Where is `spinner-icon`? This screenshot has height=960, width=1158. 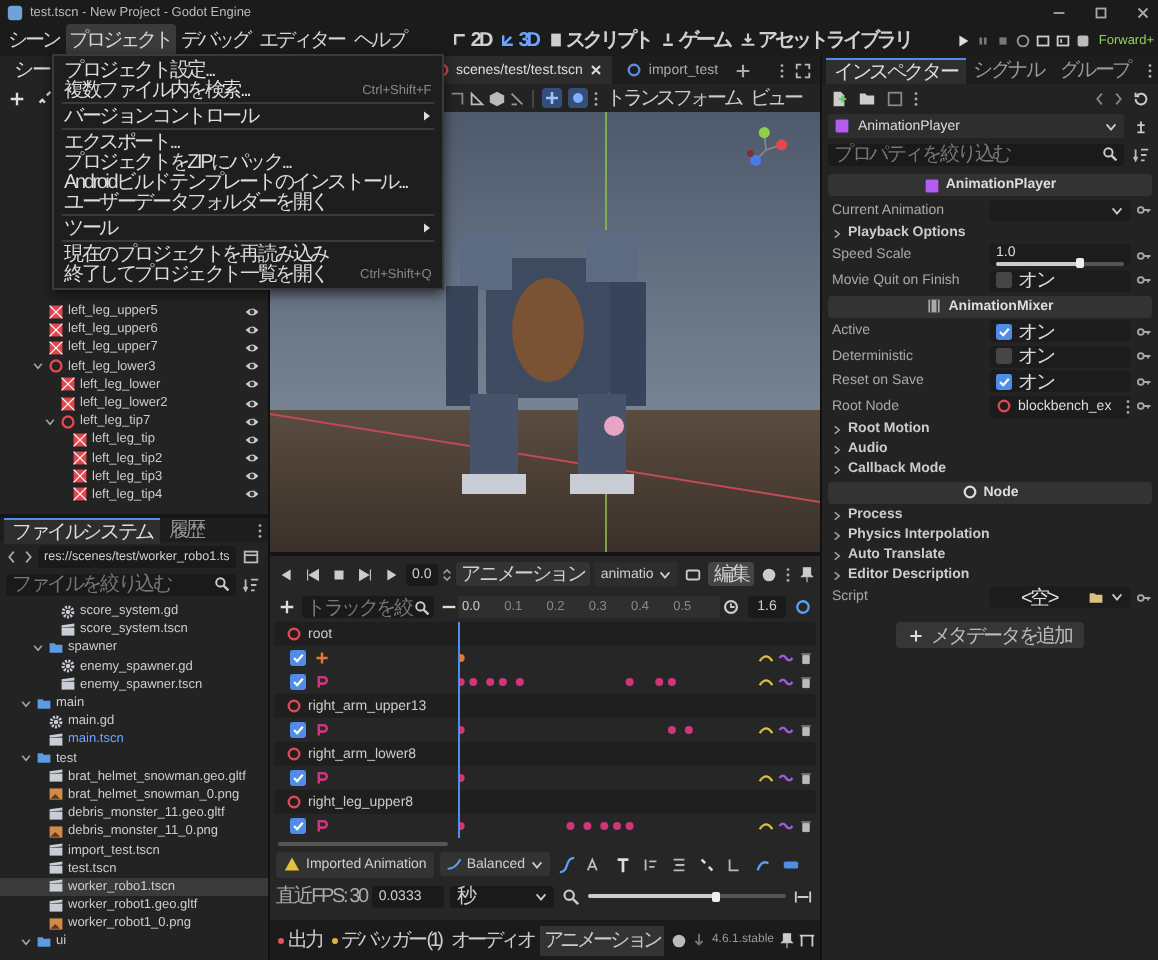
spinner-icon is located at coordinates (446, 574).